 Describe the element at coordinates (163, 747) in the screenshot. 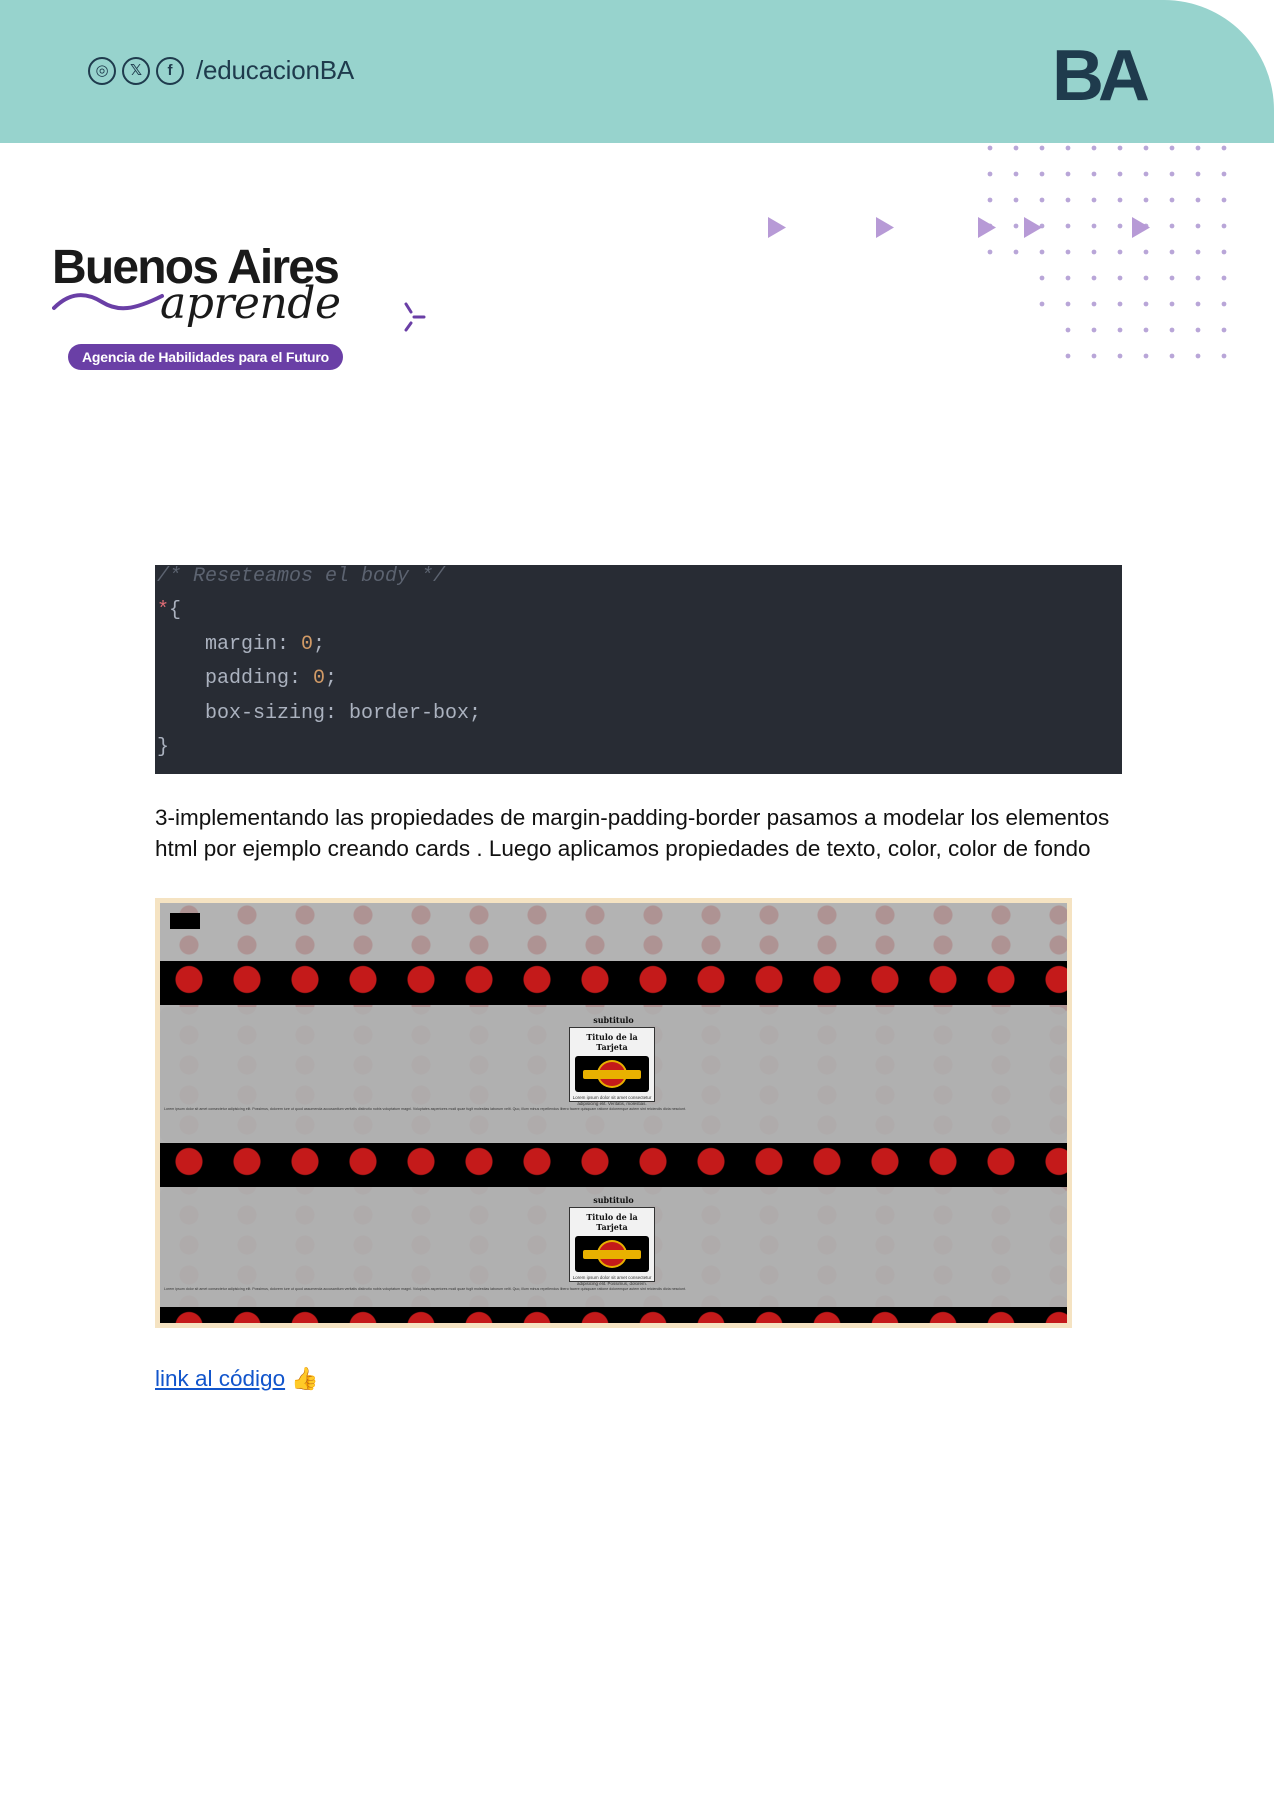

I see `code-line: }` at that location.